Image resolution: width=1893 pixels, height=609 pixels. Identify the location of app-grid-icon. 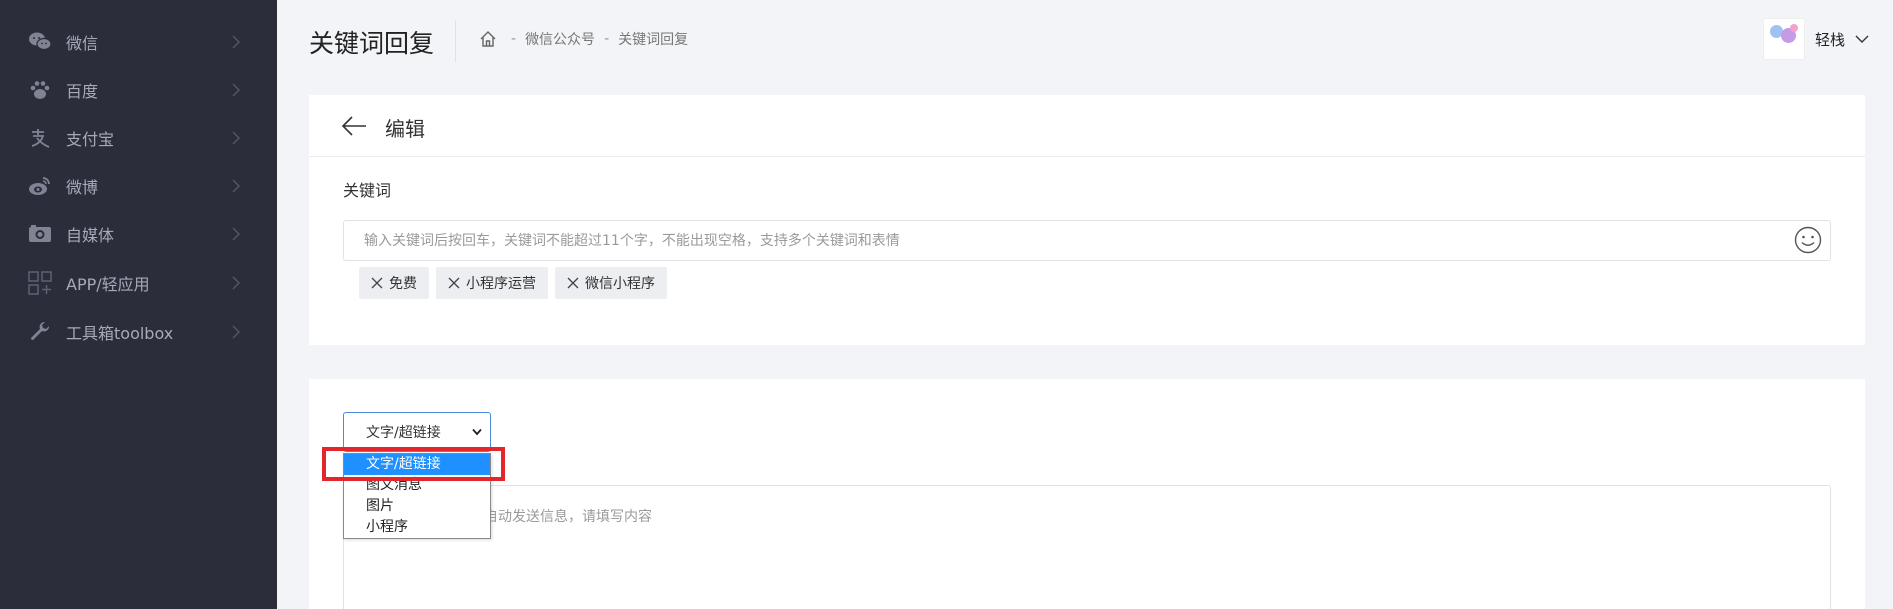
(40, 283).